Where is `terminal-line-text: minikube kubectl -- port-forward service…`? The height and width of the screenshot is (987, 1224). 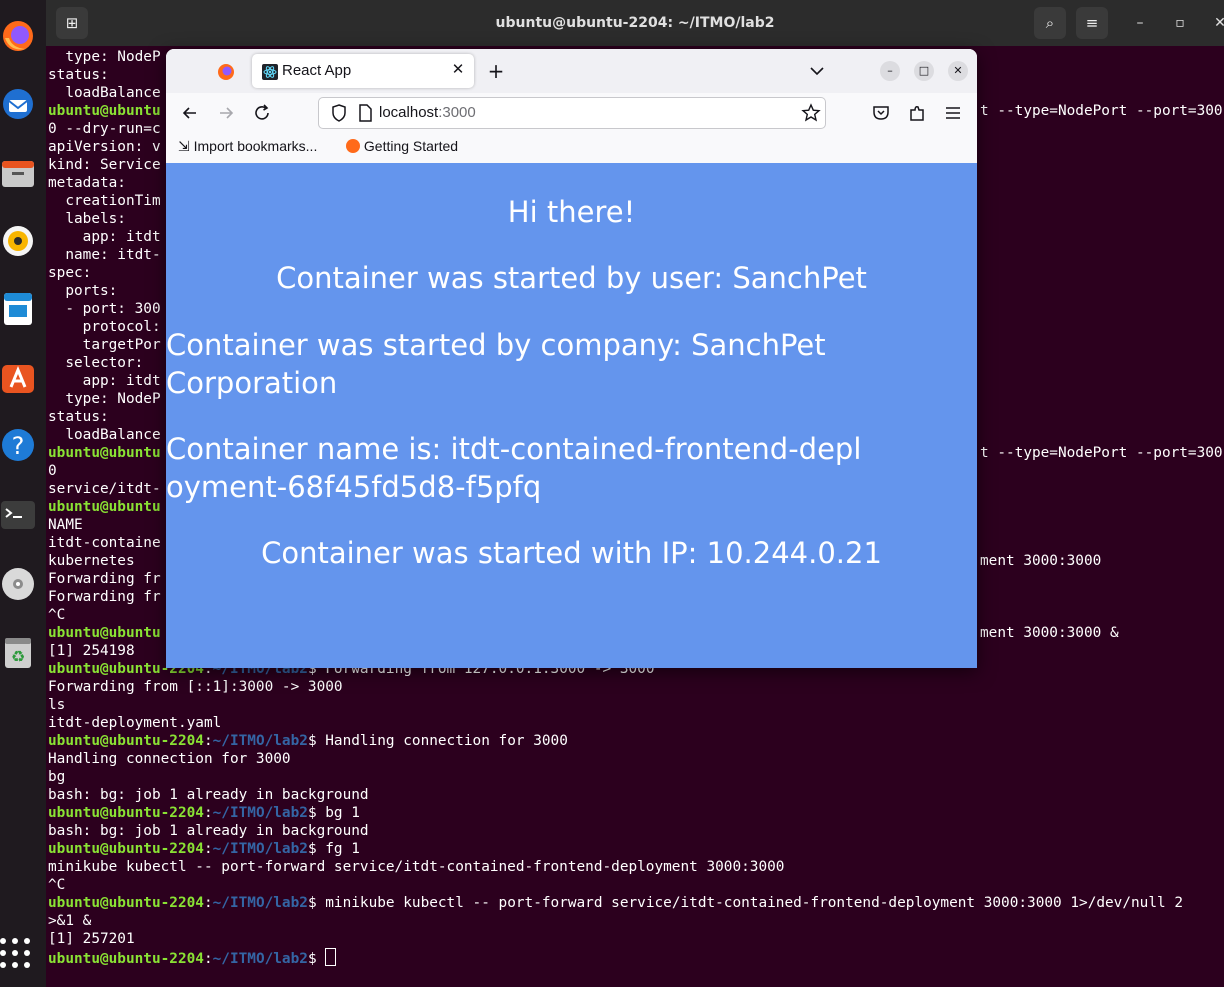 terminal-line-text: minikube kubectl -- port-forward service… is located at coordinates (416, 867).